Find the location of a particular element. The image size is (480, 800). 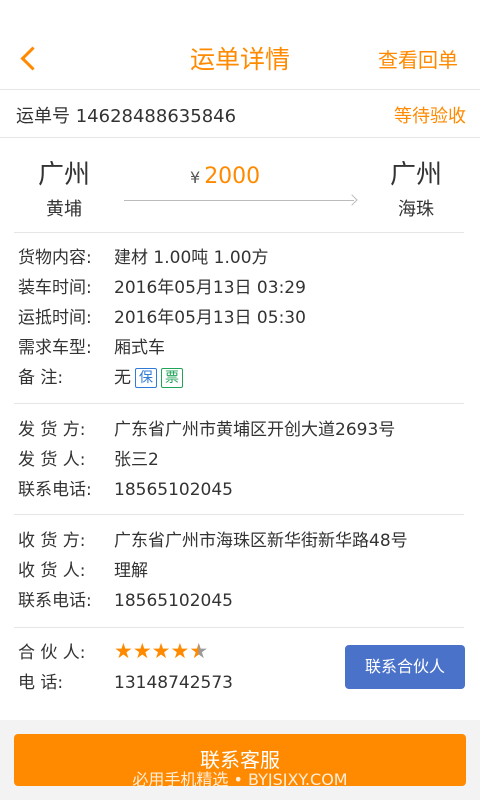

loading-time-row: 装车时间: 2016年05月13日 03:29 is located at coordinates (162, 288).